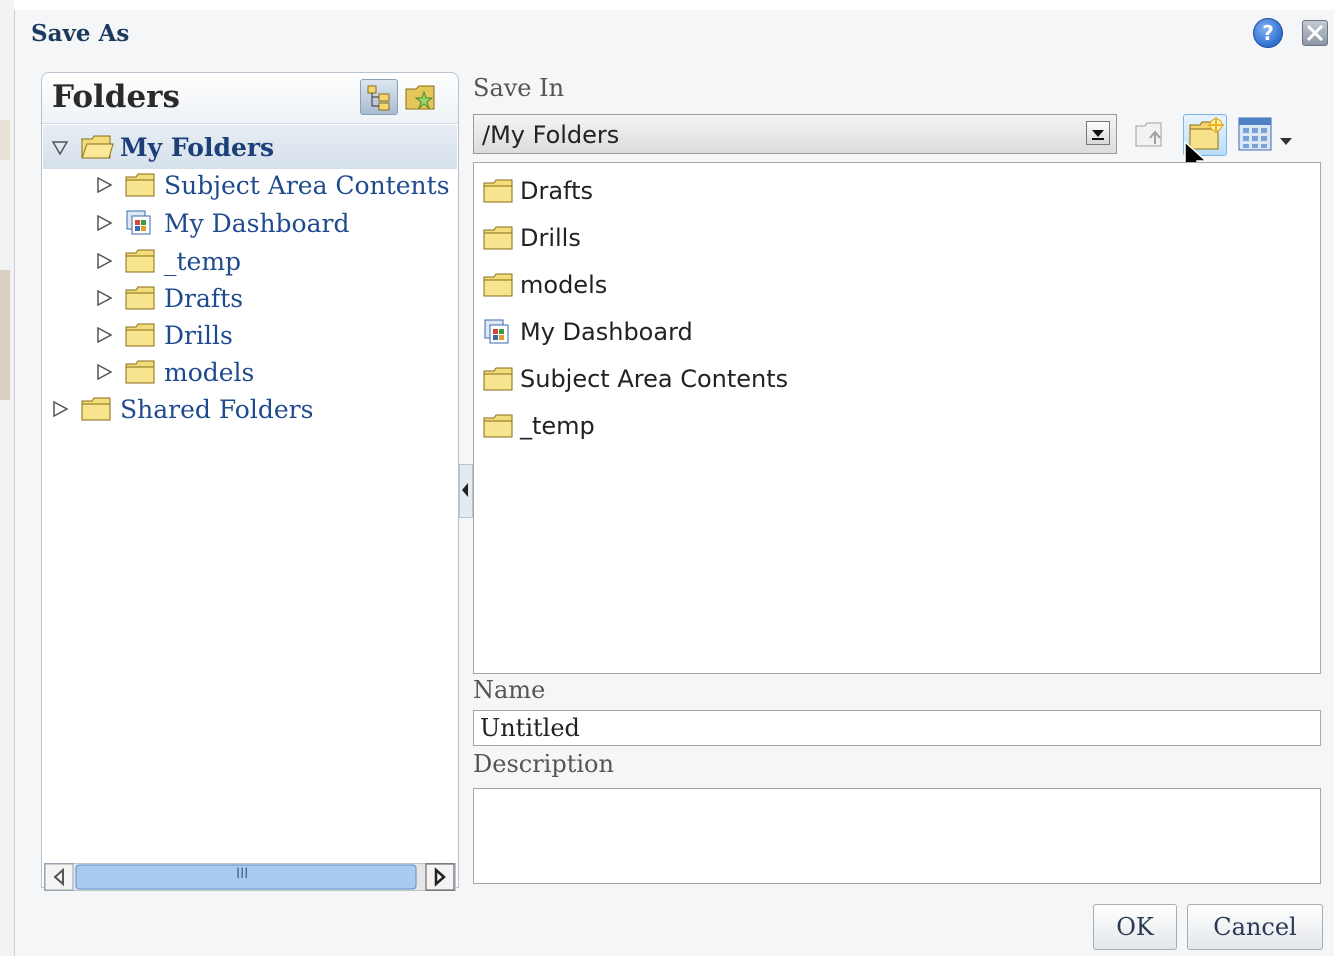  What do you see at coordinates (60, 147) in the screenshot?
I see `expanded-arrow-icon` at bounding box center [60, 147].